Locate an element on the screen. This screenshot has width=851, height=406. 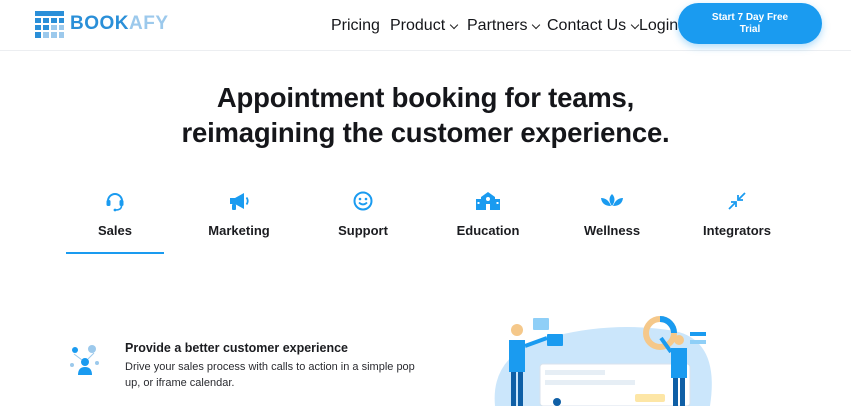
headset-icon is located at coordinates (115, 202).